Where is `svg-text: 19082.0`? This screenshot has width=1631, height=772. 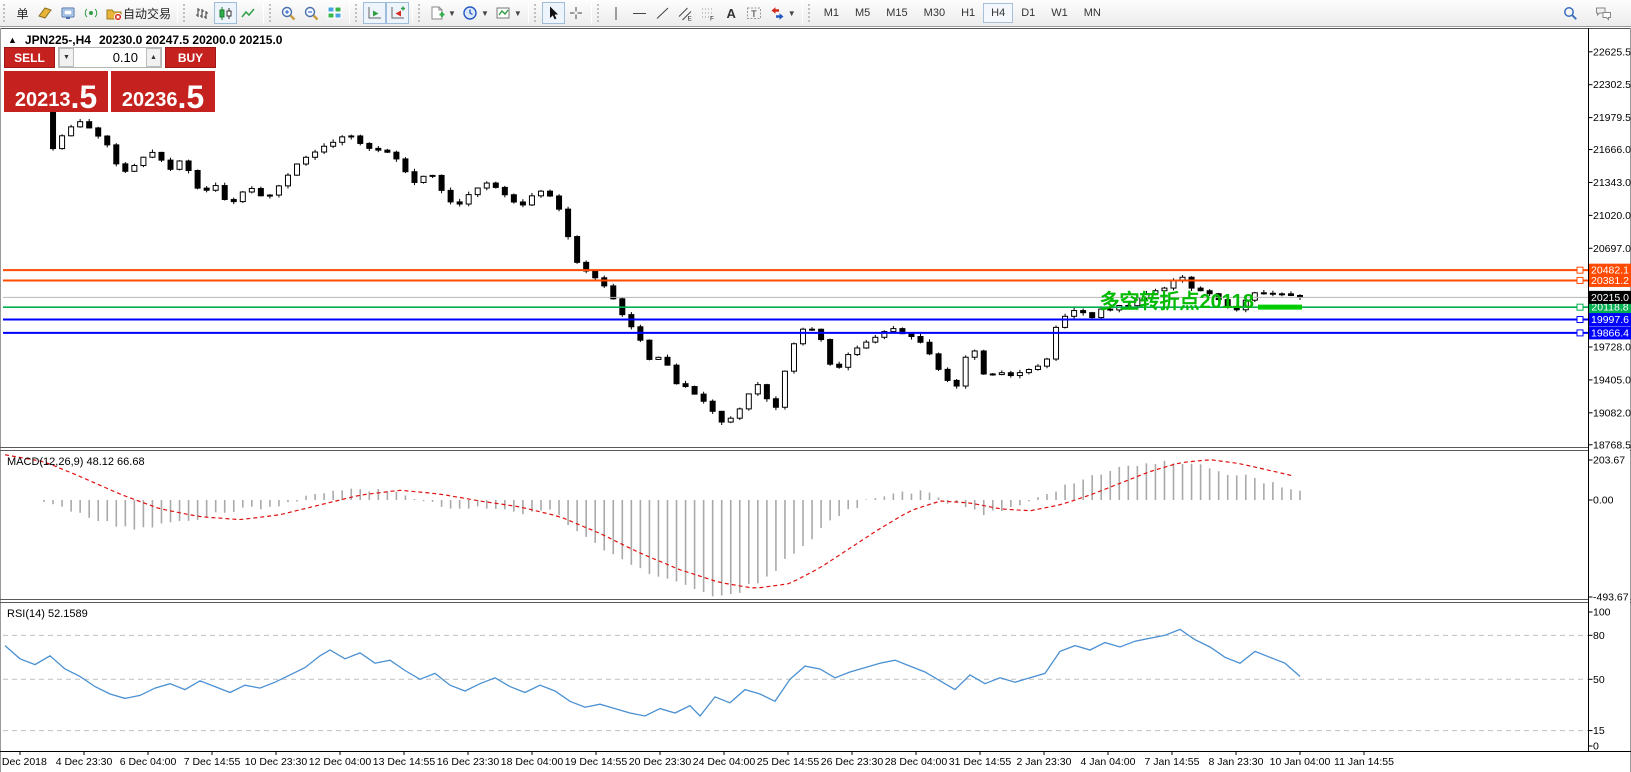
svg-text: 19082.0 is located at coordinates (1612, 413).